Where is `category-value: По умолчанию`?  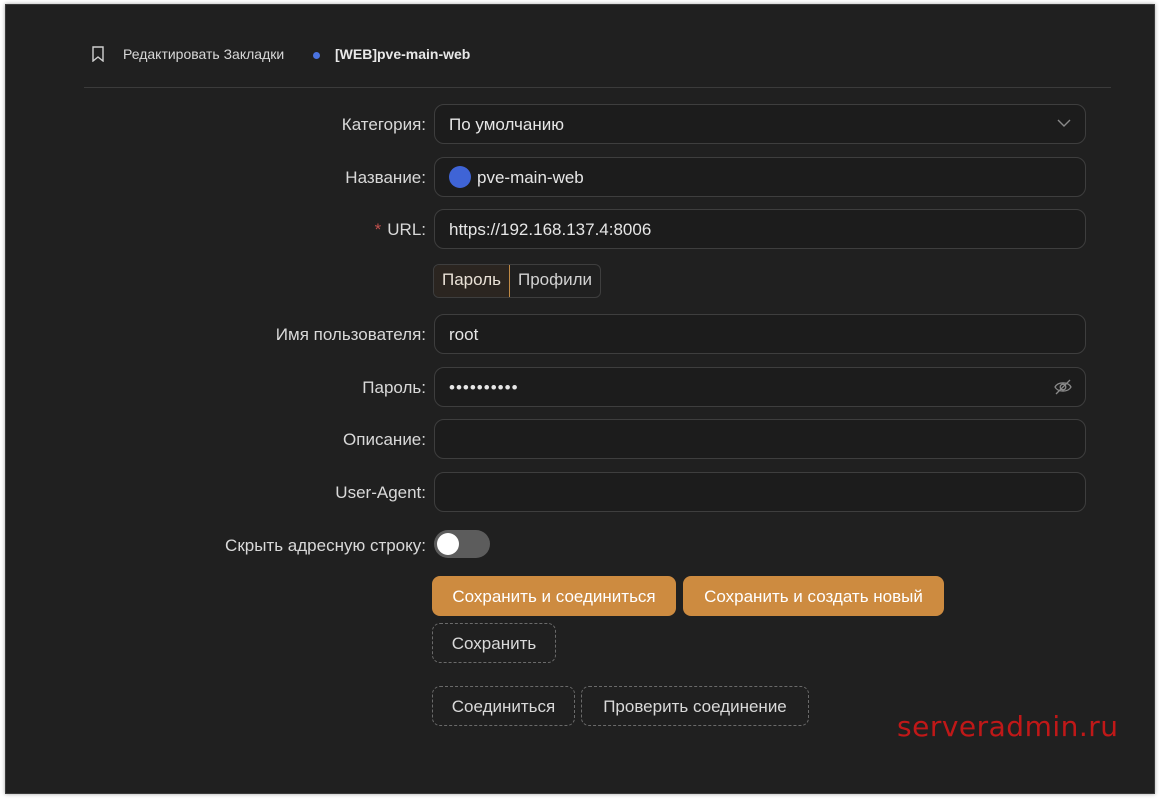 category-value: По умолчанию is located at coordinates (506, 124).